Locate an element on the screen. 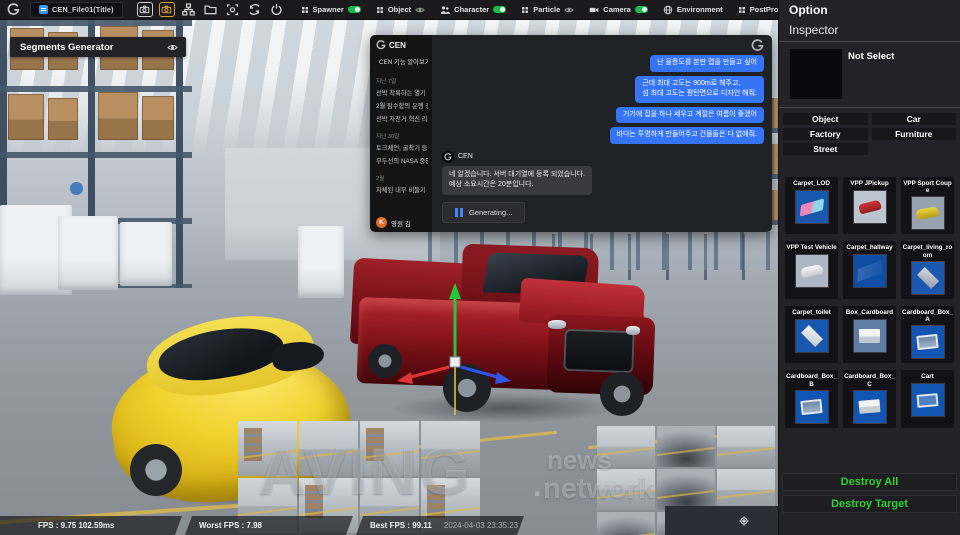 This screenshot has width=960, height=535. asset-tile: Carpet_toilet is located at coordinates (811, 334).